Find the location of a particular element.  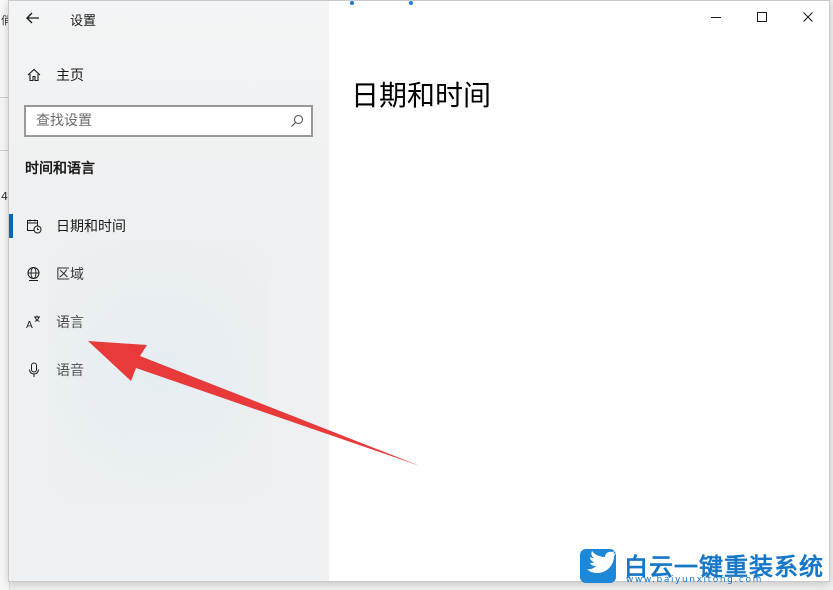

nav-item-label: 区域 is located at coordinates (70, 275).